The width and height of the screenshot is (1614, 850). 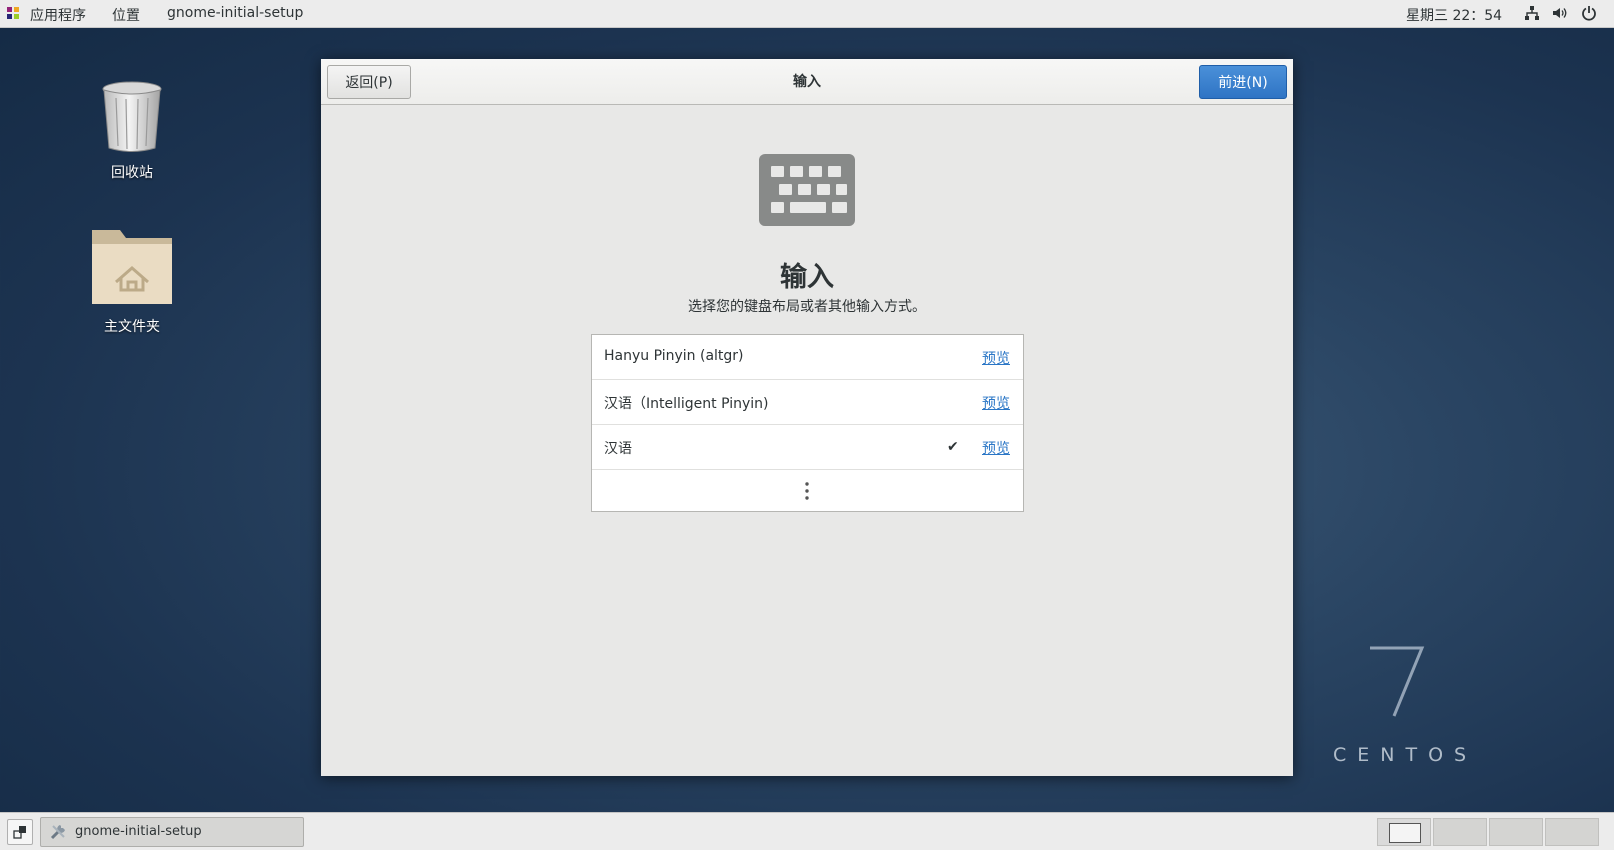 I want to click on page-subtitle: 选择您的键盘布局或者其他输入方式。, so click(x=807, y=307).